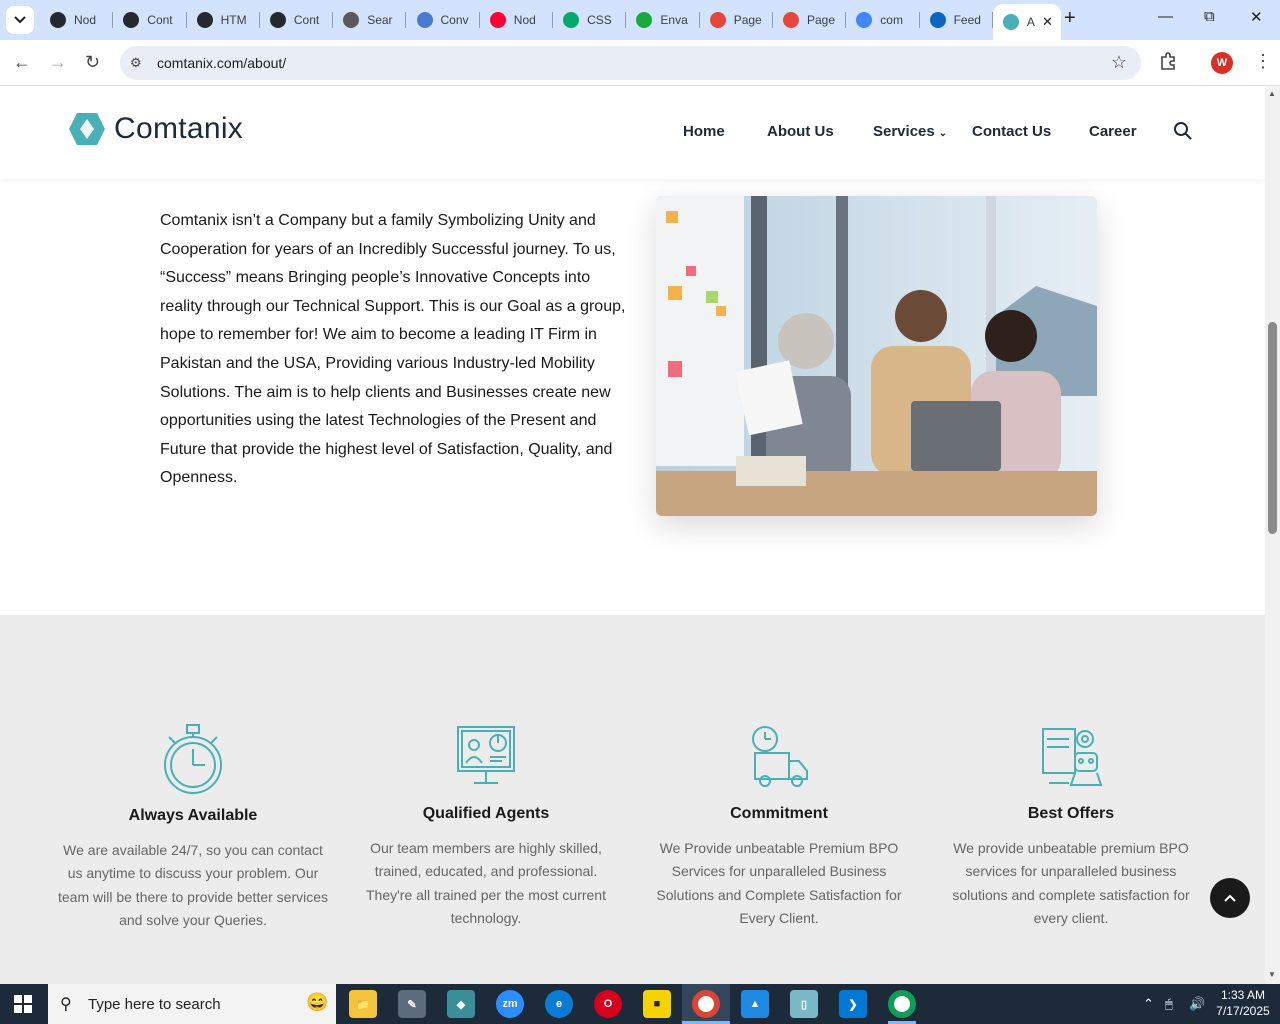 This screenshot has height=1024, width=1280. What do you see at coordinates (1272, 535) in the screenshot?
I see `page-scrollbar: ▲ ▼` at bounding box center [1272, 535].